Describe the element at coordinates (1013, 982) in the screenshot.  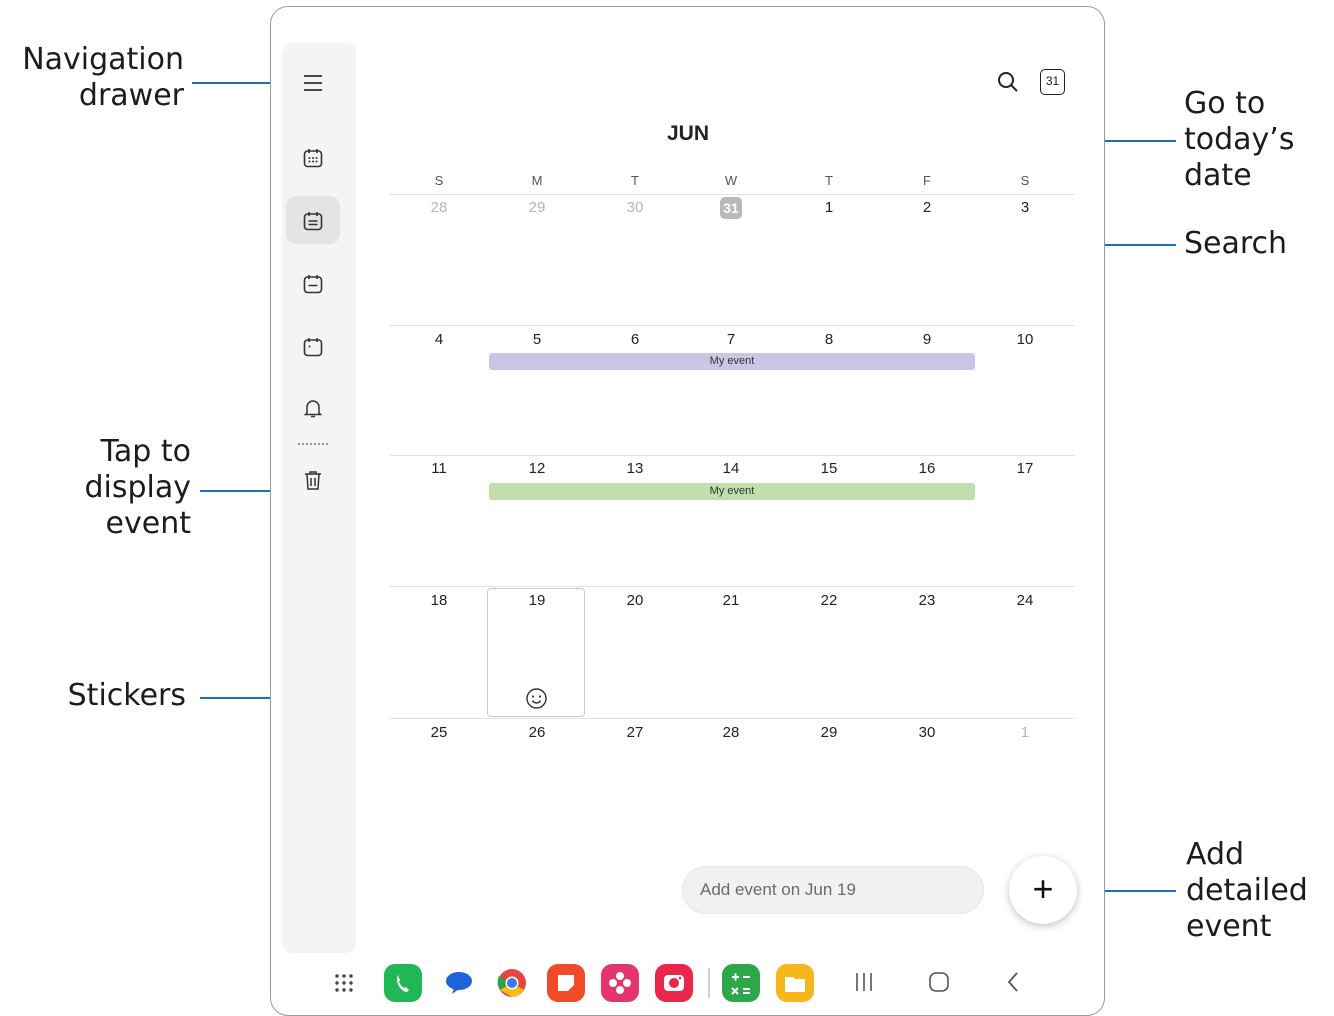
I see `back-icon` at that location.